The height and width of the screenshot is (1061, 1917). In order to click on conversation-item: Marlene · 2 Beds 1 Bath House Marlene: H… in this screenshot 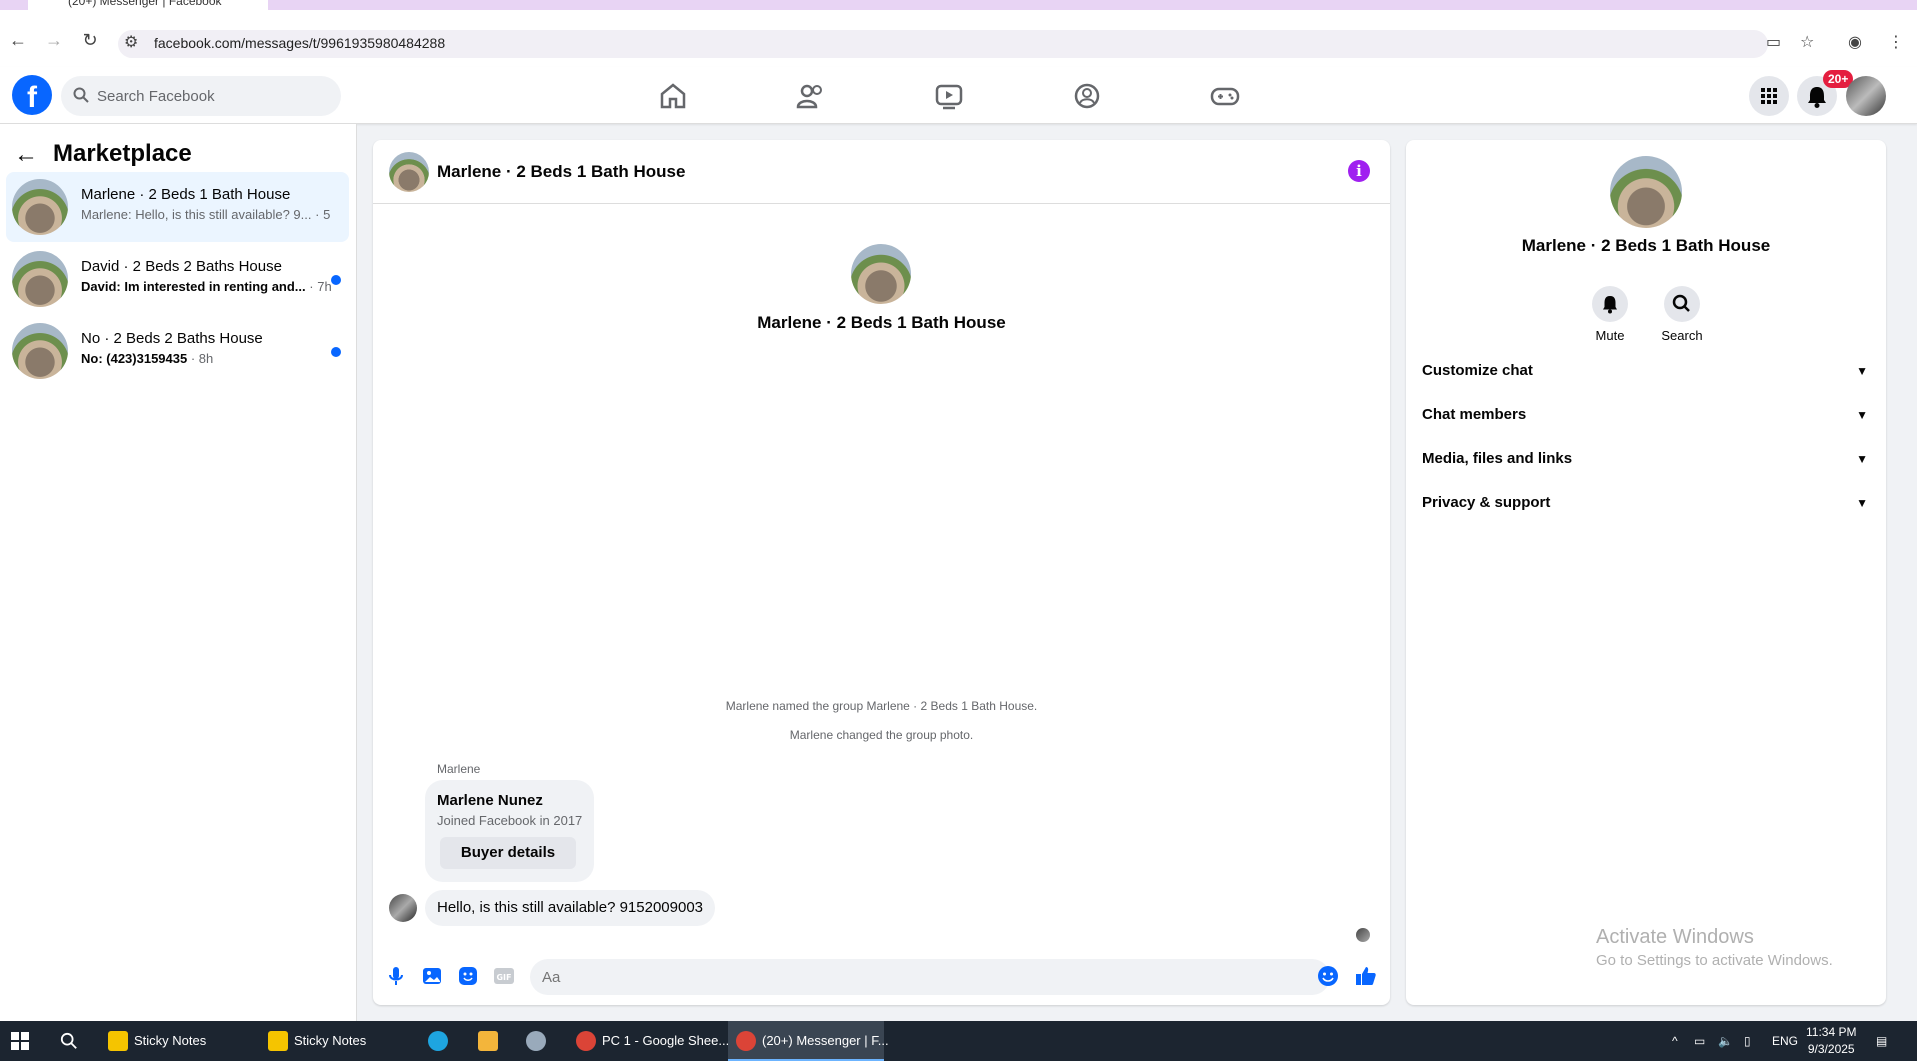, I will do `click(177, 207)`.